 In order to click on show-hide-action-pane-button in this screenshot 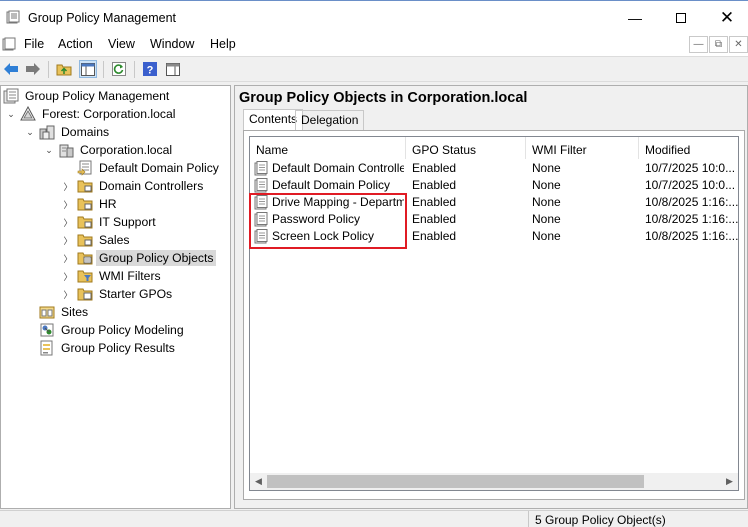, I will do `click(173, 69)`.